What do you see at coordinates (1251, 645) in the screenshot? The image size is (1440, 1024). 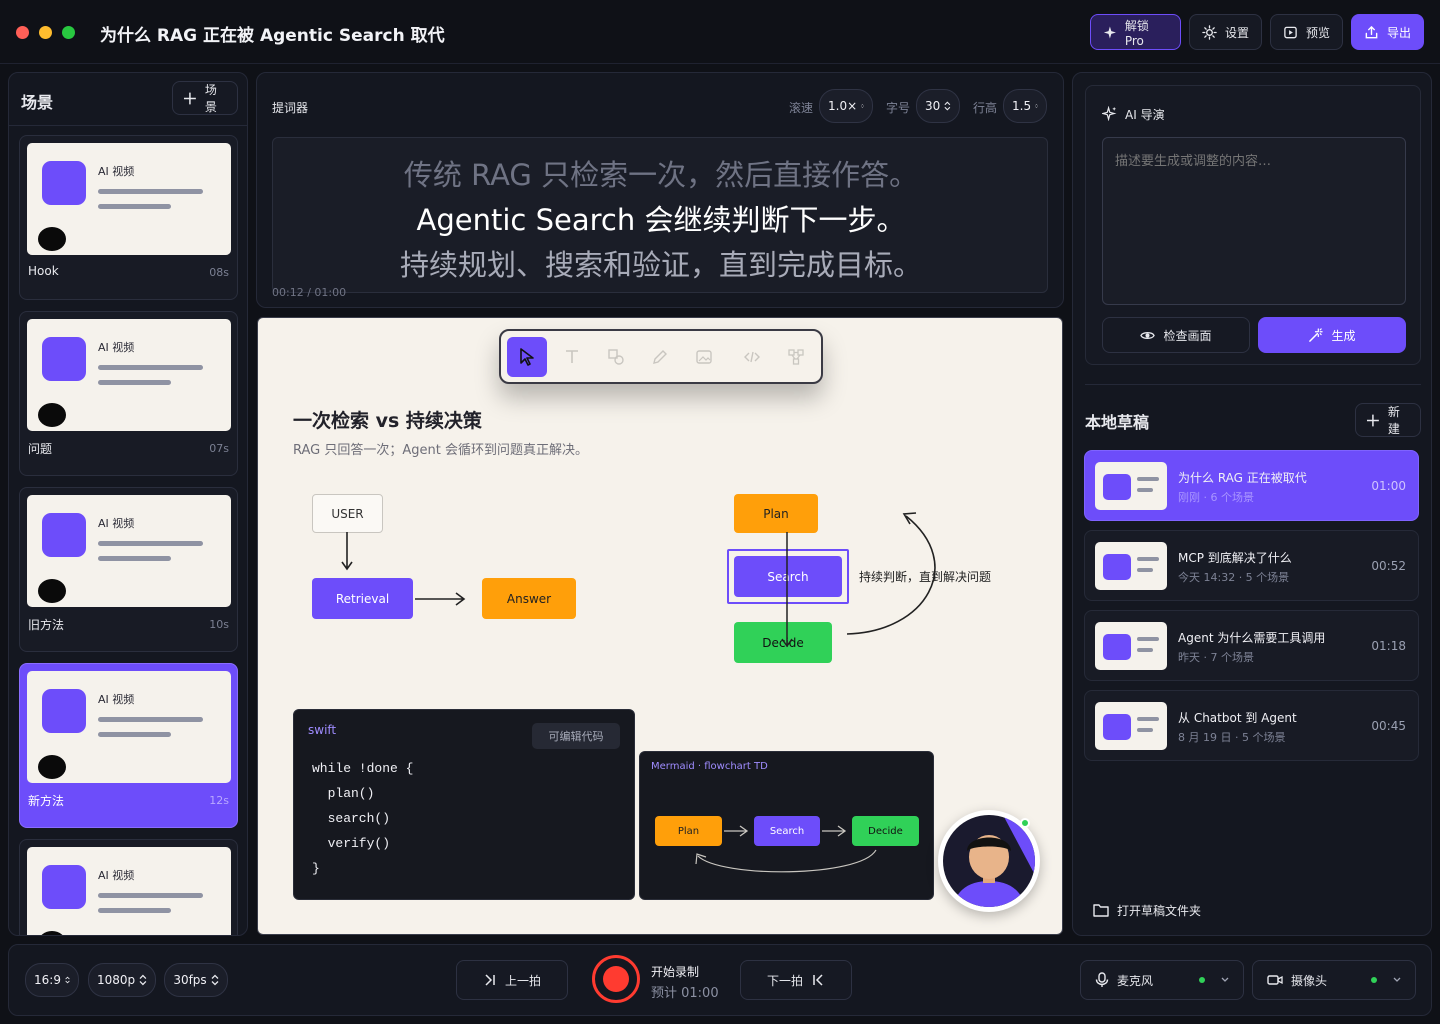 I see `draft-item: Agent 为什么需要工具调用 昨天 · 7 个场景 01:18` at bounding box center [1251, 645].